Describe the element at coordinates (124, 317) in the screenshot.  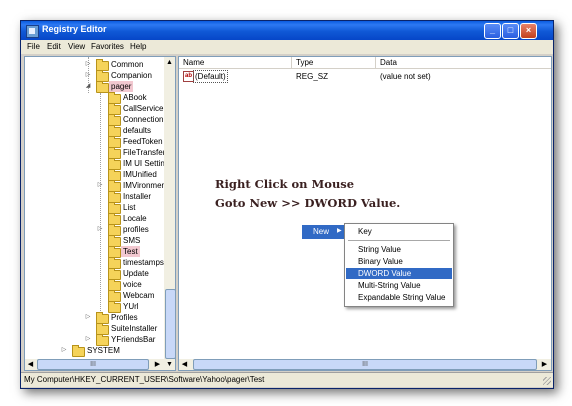
I see `tree-item-label: Profiles` at that location.